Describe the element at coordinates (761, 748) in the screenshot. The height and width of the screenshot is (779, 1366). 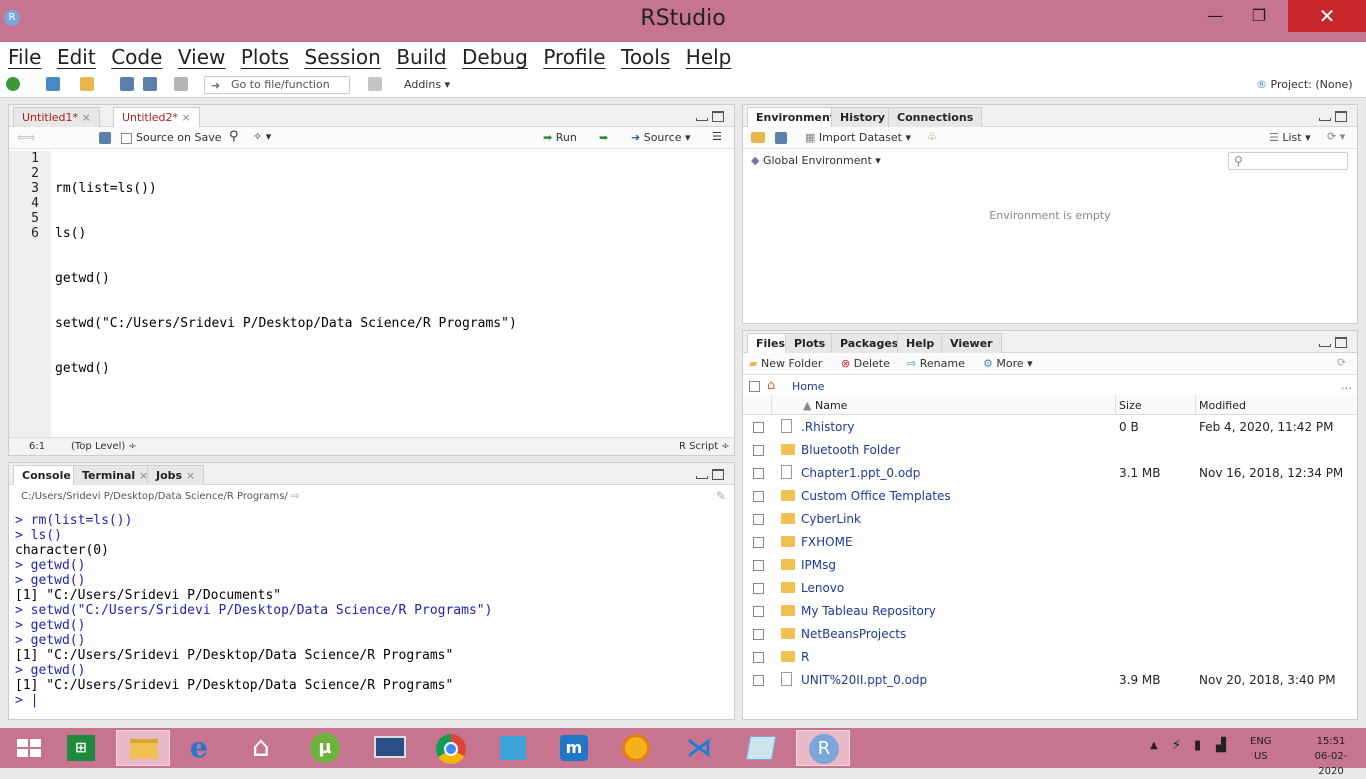
I see `notepad-taskbar-icon` at that location.